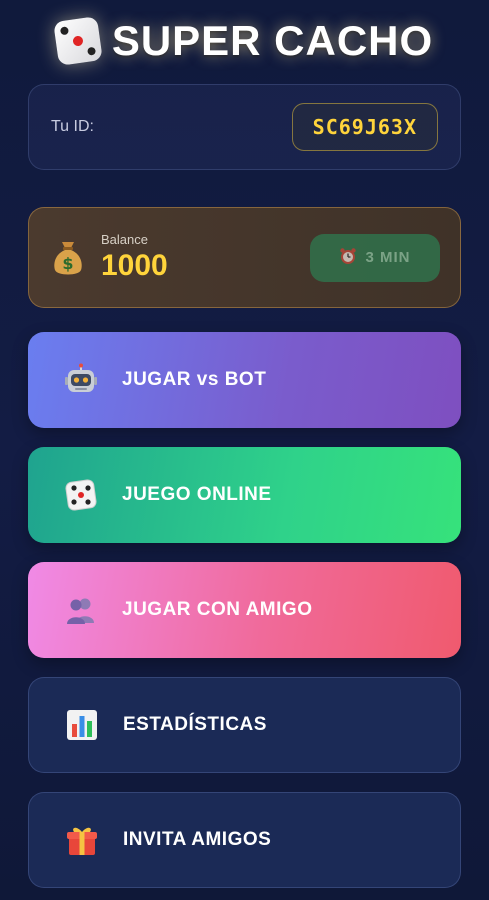  I want to click on robot-icon, so click(81, 380).